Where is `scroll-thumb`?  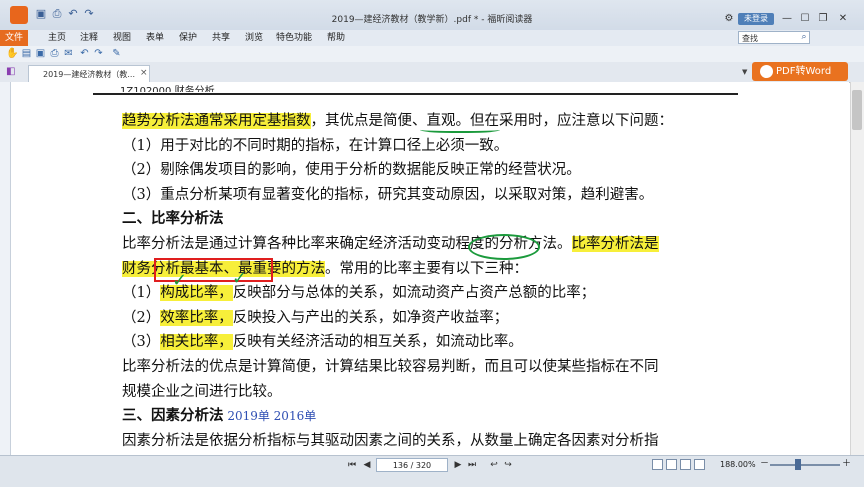 scroll-thumb is located at coordinates (857, 110).